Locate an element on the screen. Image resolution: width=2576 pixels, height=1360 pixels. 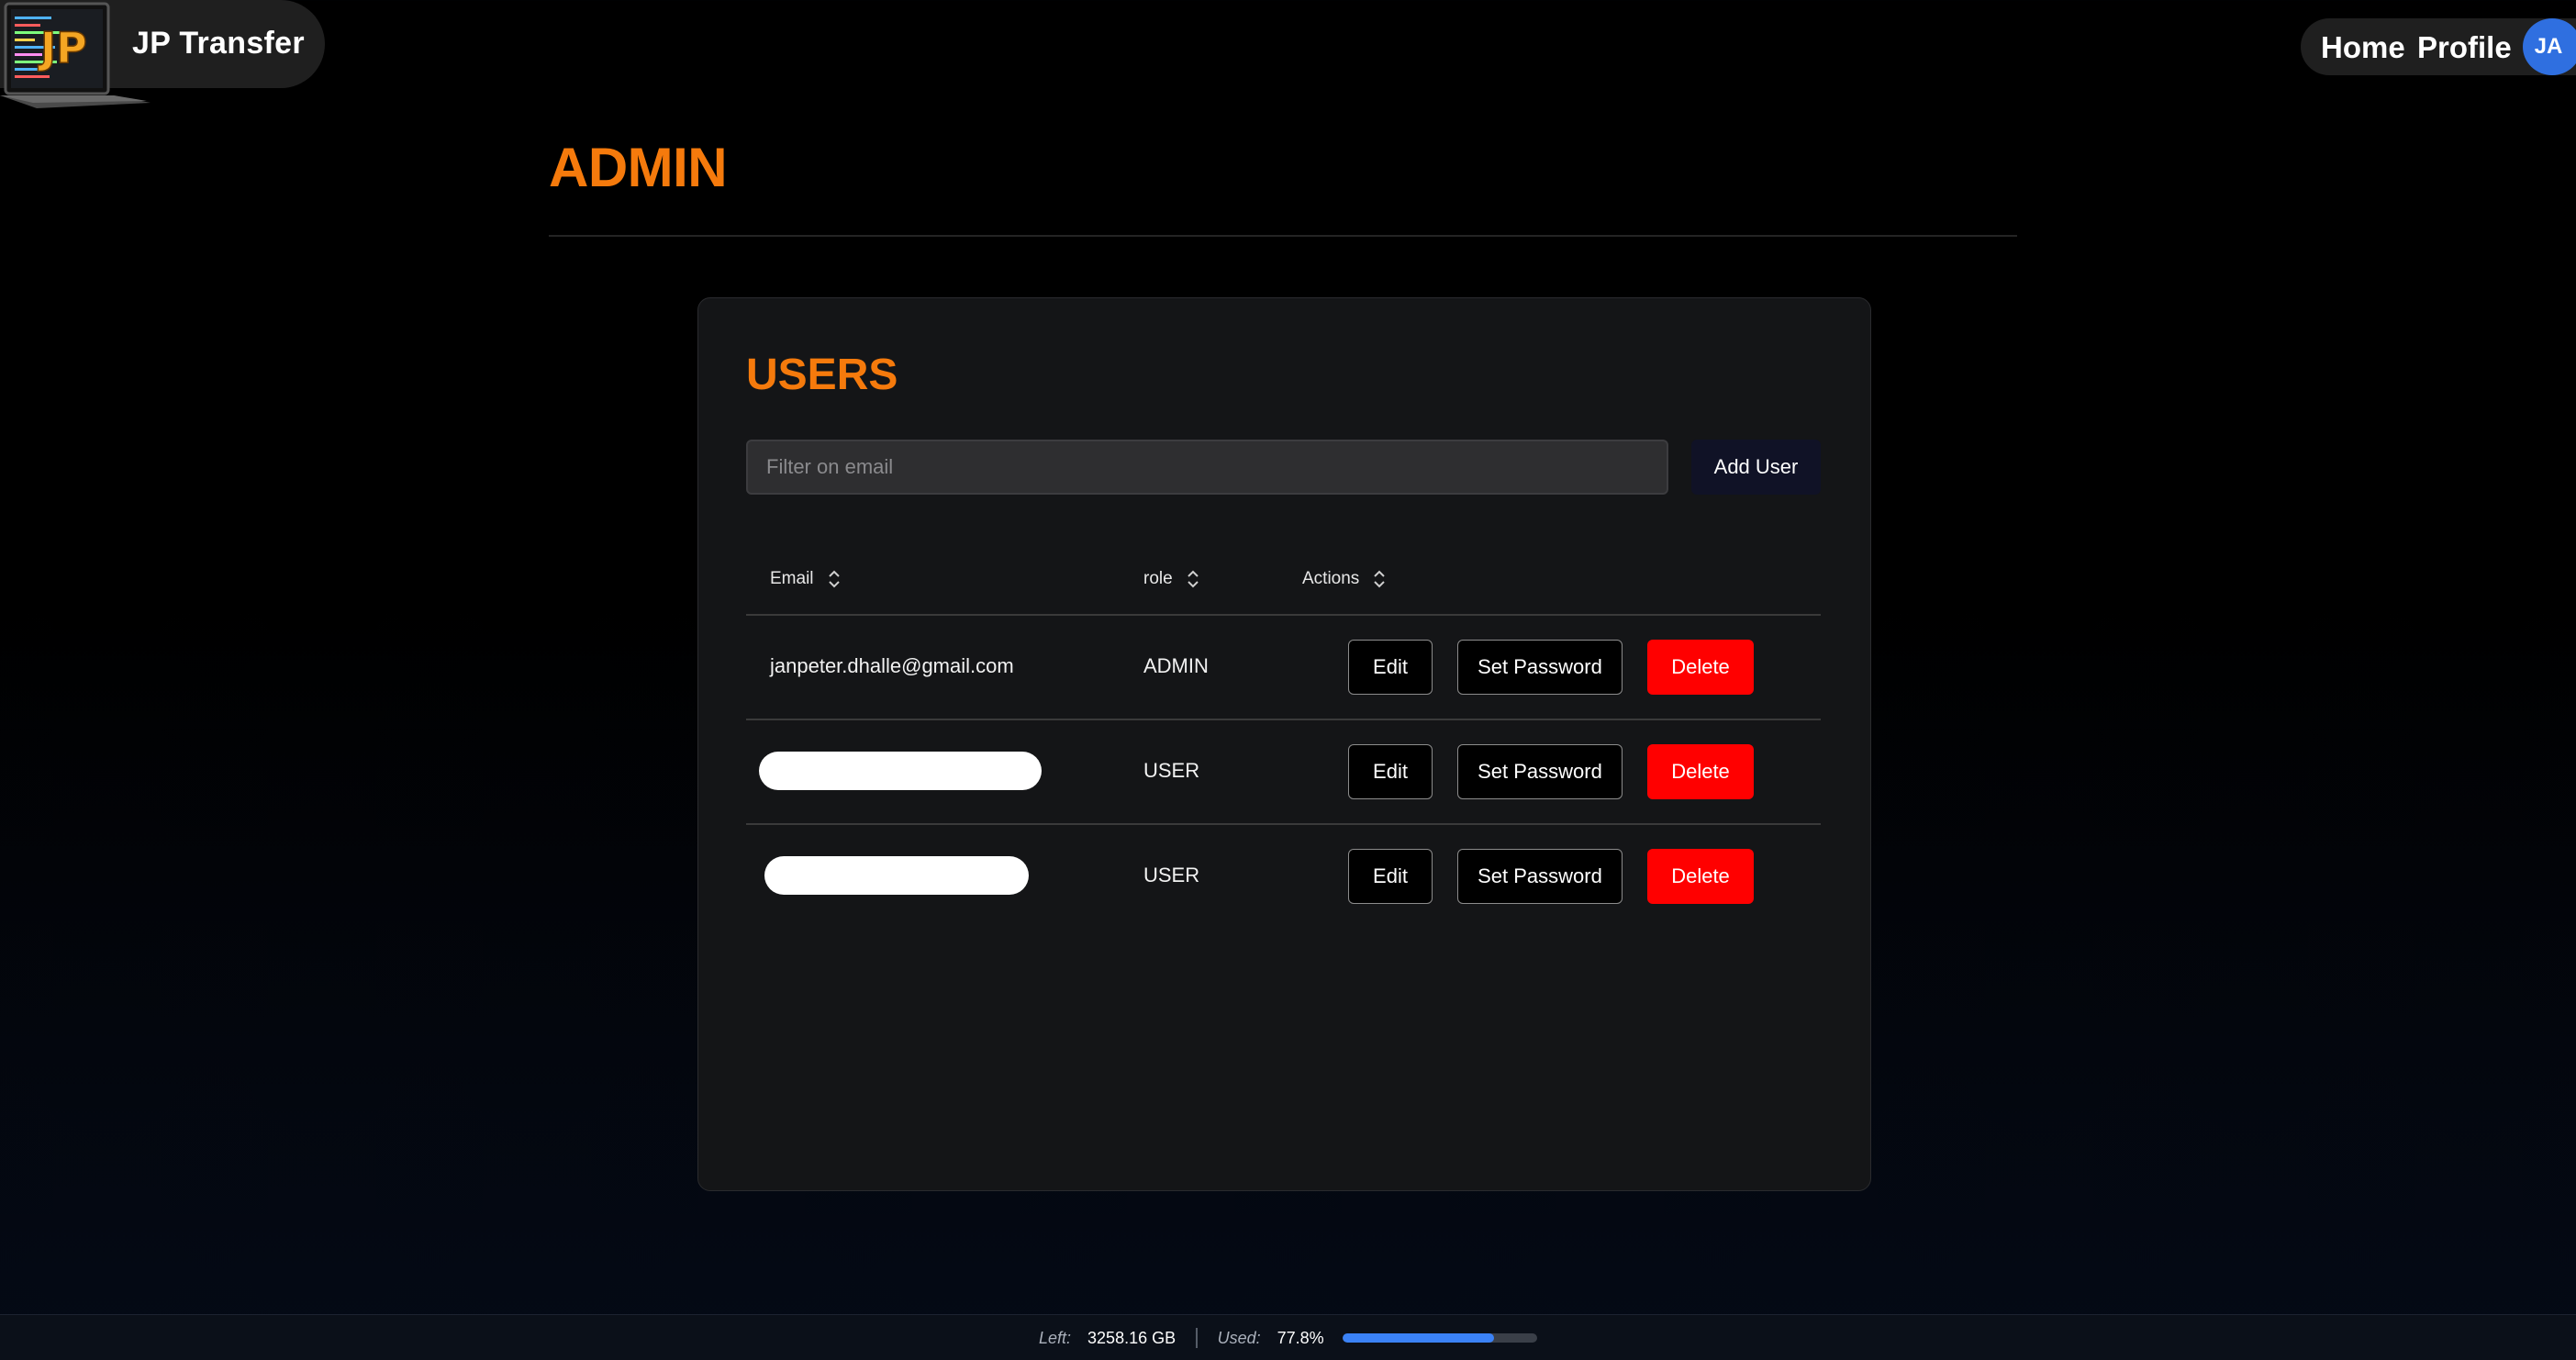
storage-usage-fill is located at coordinates (1418, 1338).